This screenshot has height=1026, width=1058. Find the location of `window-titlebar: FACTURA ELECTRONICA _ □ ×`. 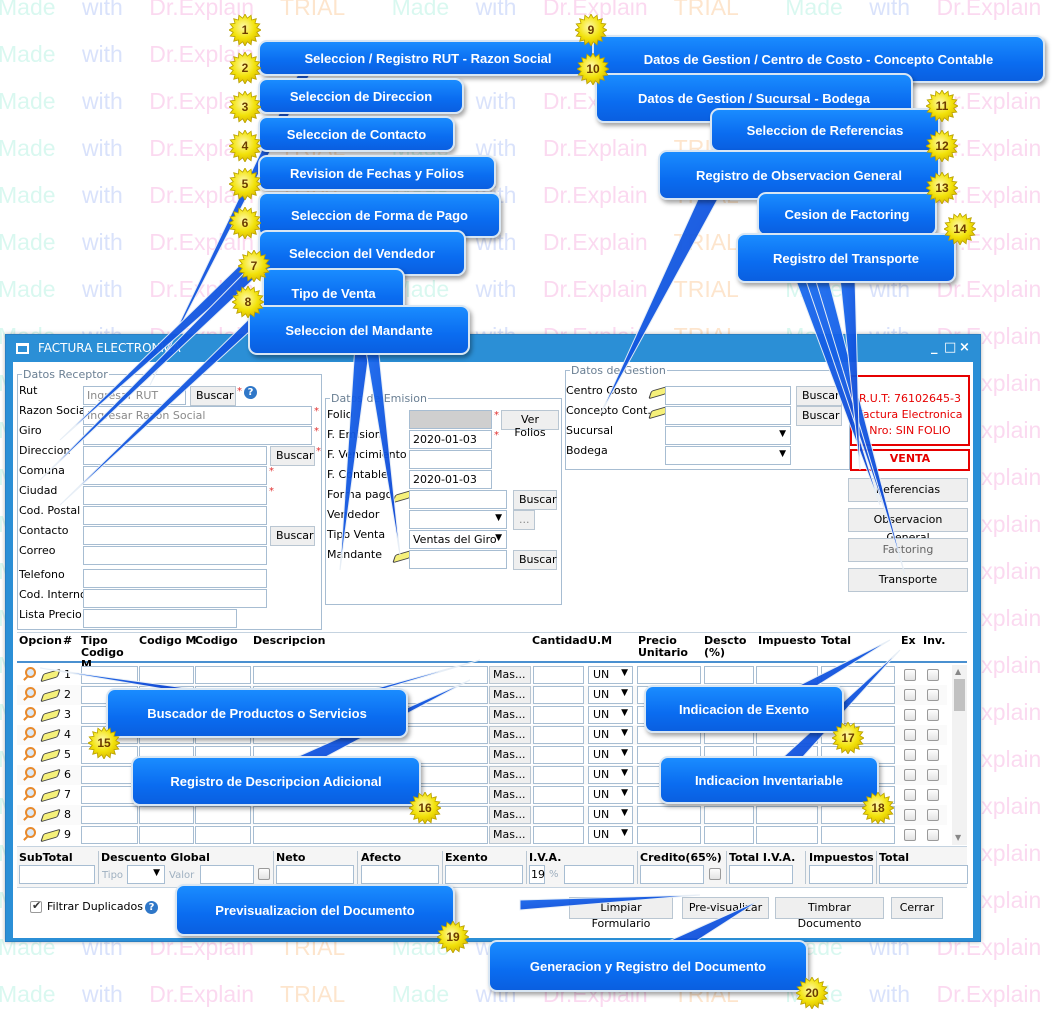

window-titlebar: FACTURA ELECTRONICA _ □ × is located at coordinates (493, 349).